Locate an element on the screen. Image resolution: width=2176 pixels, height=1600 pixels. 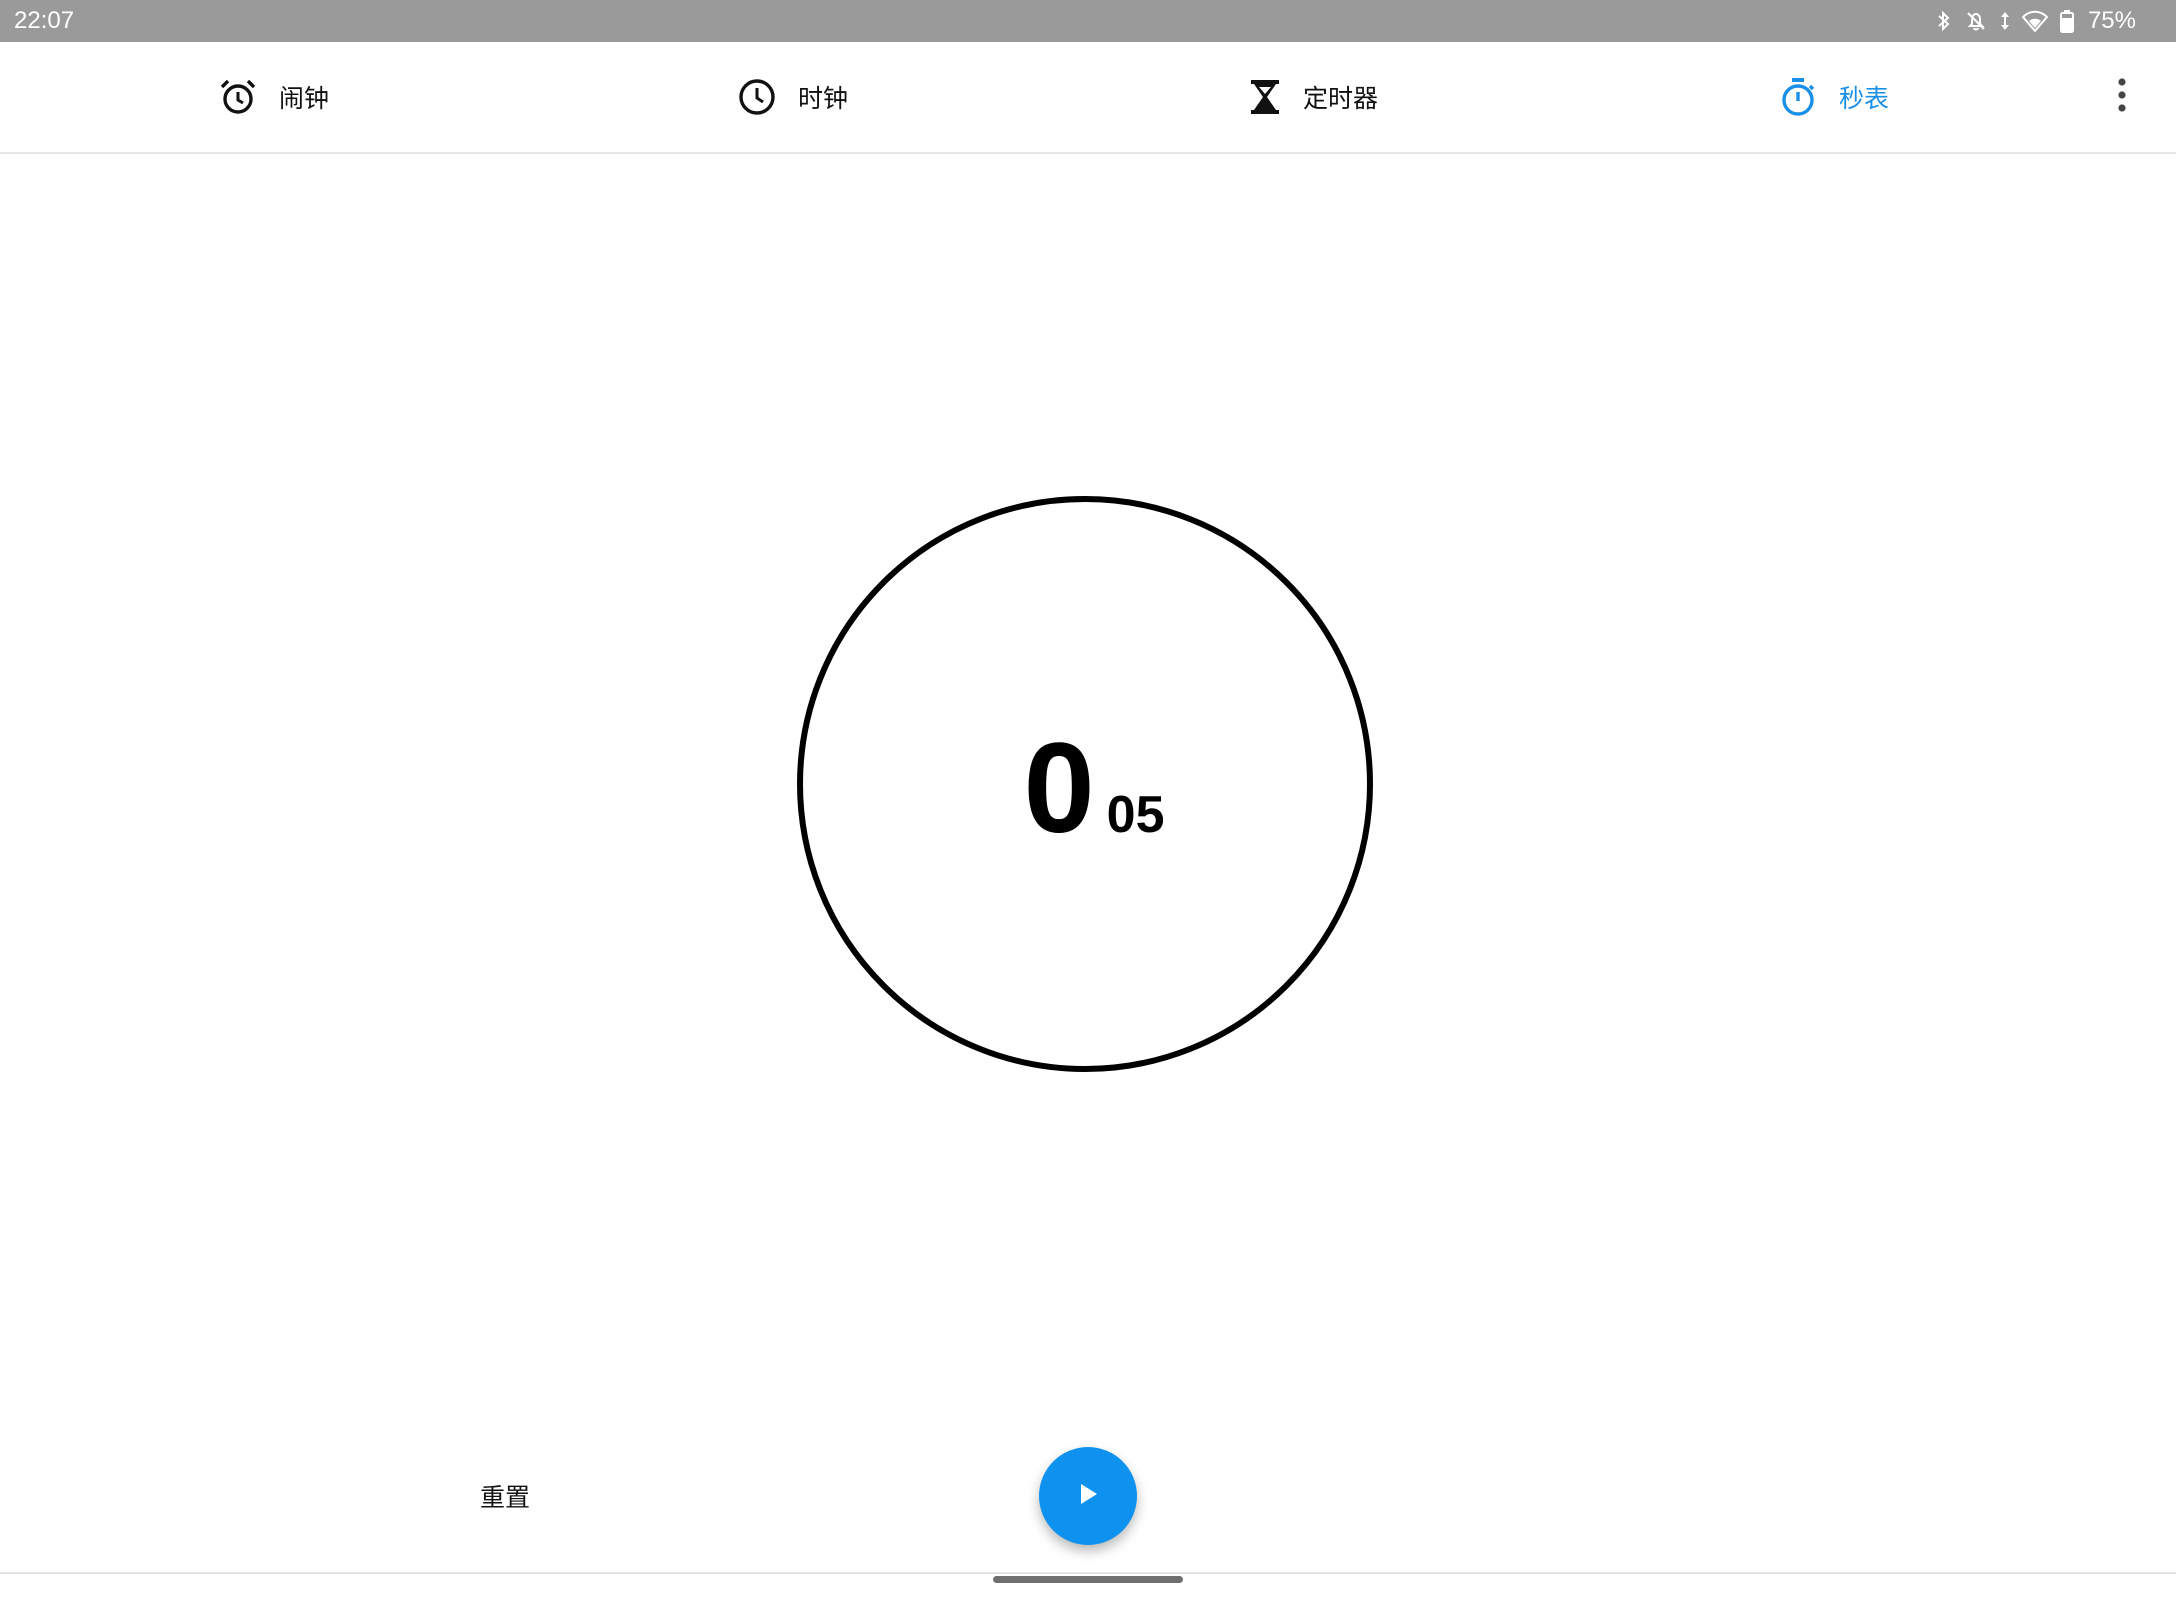
play-icon is located at coordinates (1088, 1496).